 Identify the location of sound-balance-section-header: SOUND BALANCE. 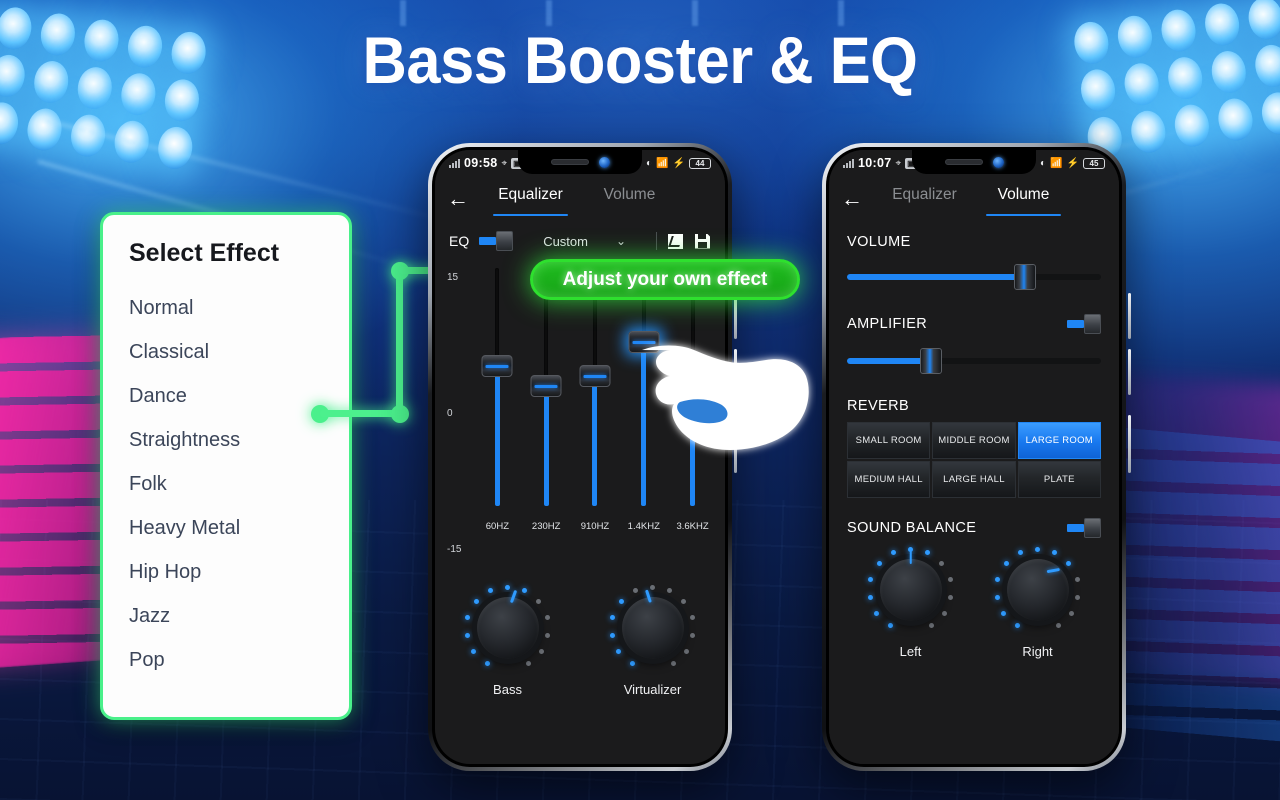
(974, 528).